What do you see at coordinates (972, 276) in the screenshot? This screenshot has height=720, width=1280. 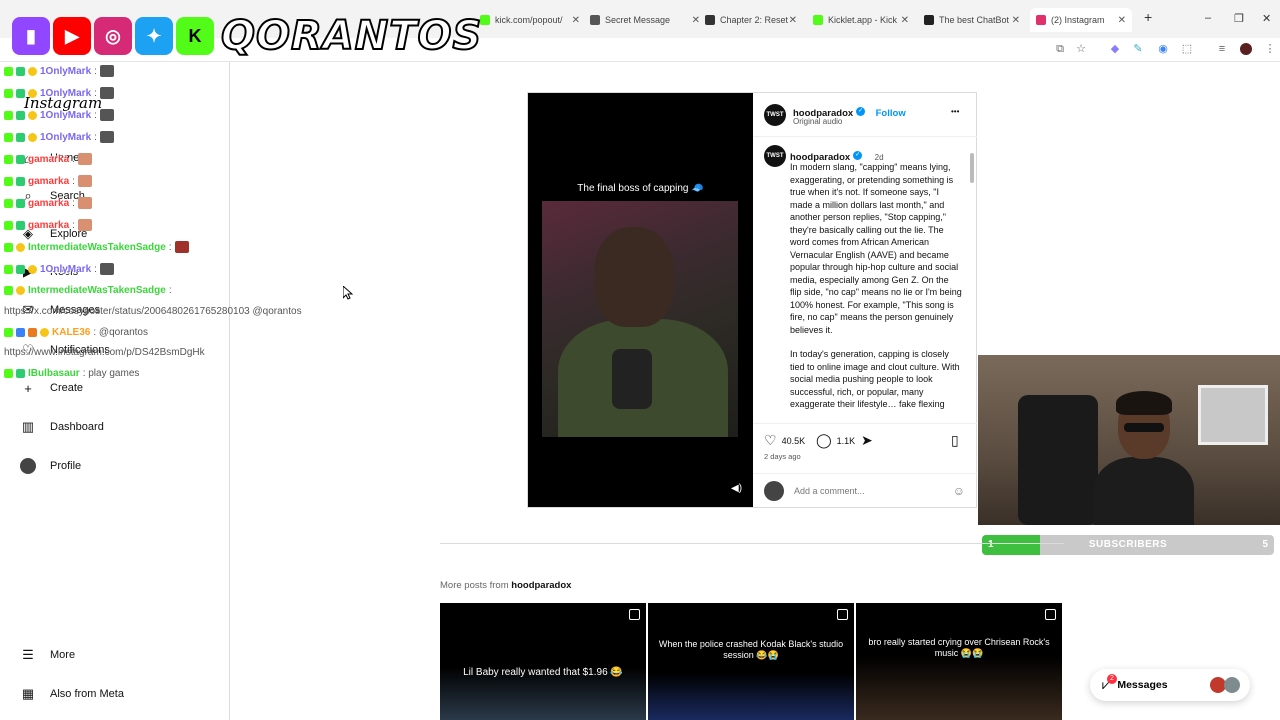 I see `caption-scrollbar` at bounding box center [972, 276].